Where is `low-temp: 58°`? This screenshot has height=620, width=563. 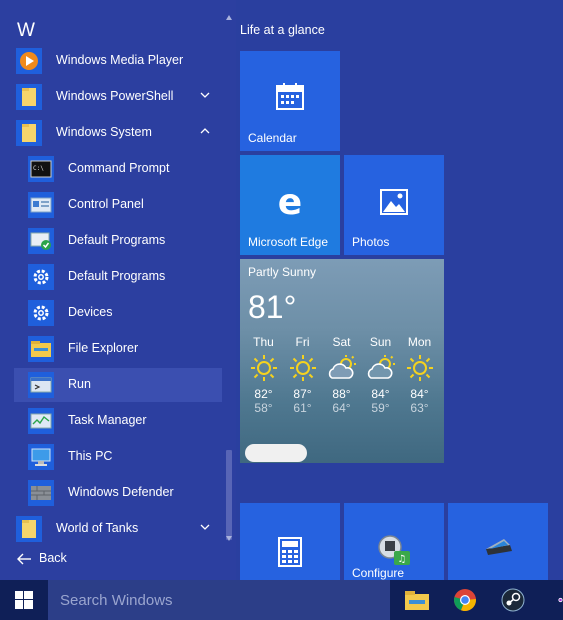 low-temp: 58° is located at coordinates (263, 408).